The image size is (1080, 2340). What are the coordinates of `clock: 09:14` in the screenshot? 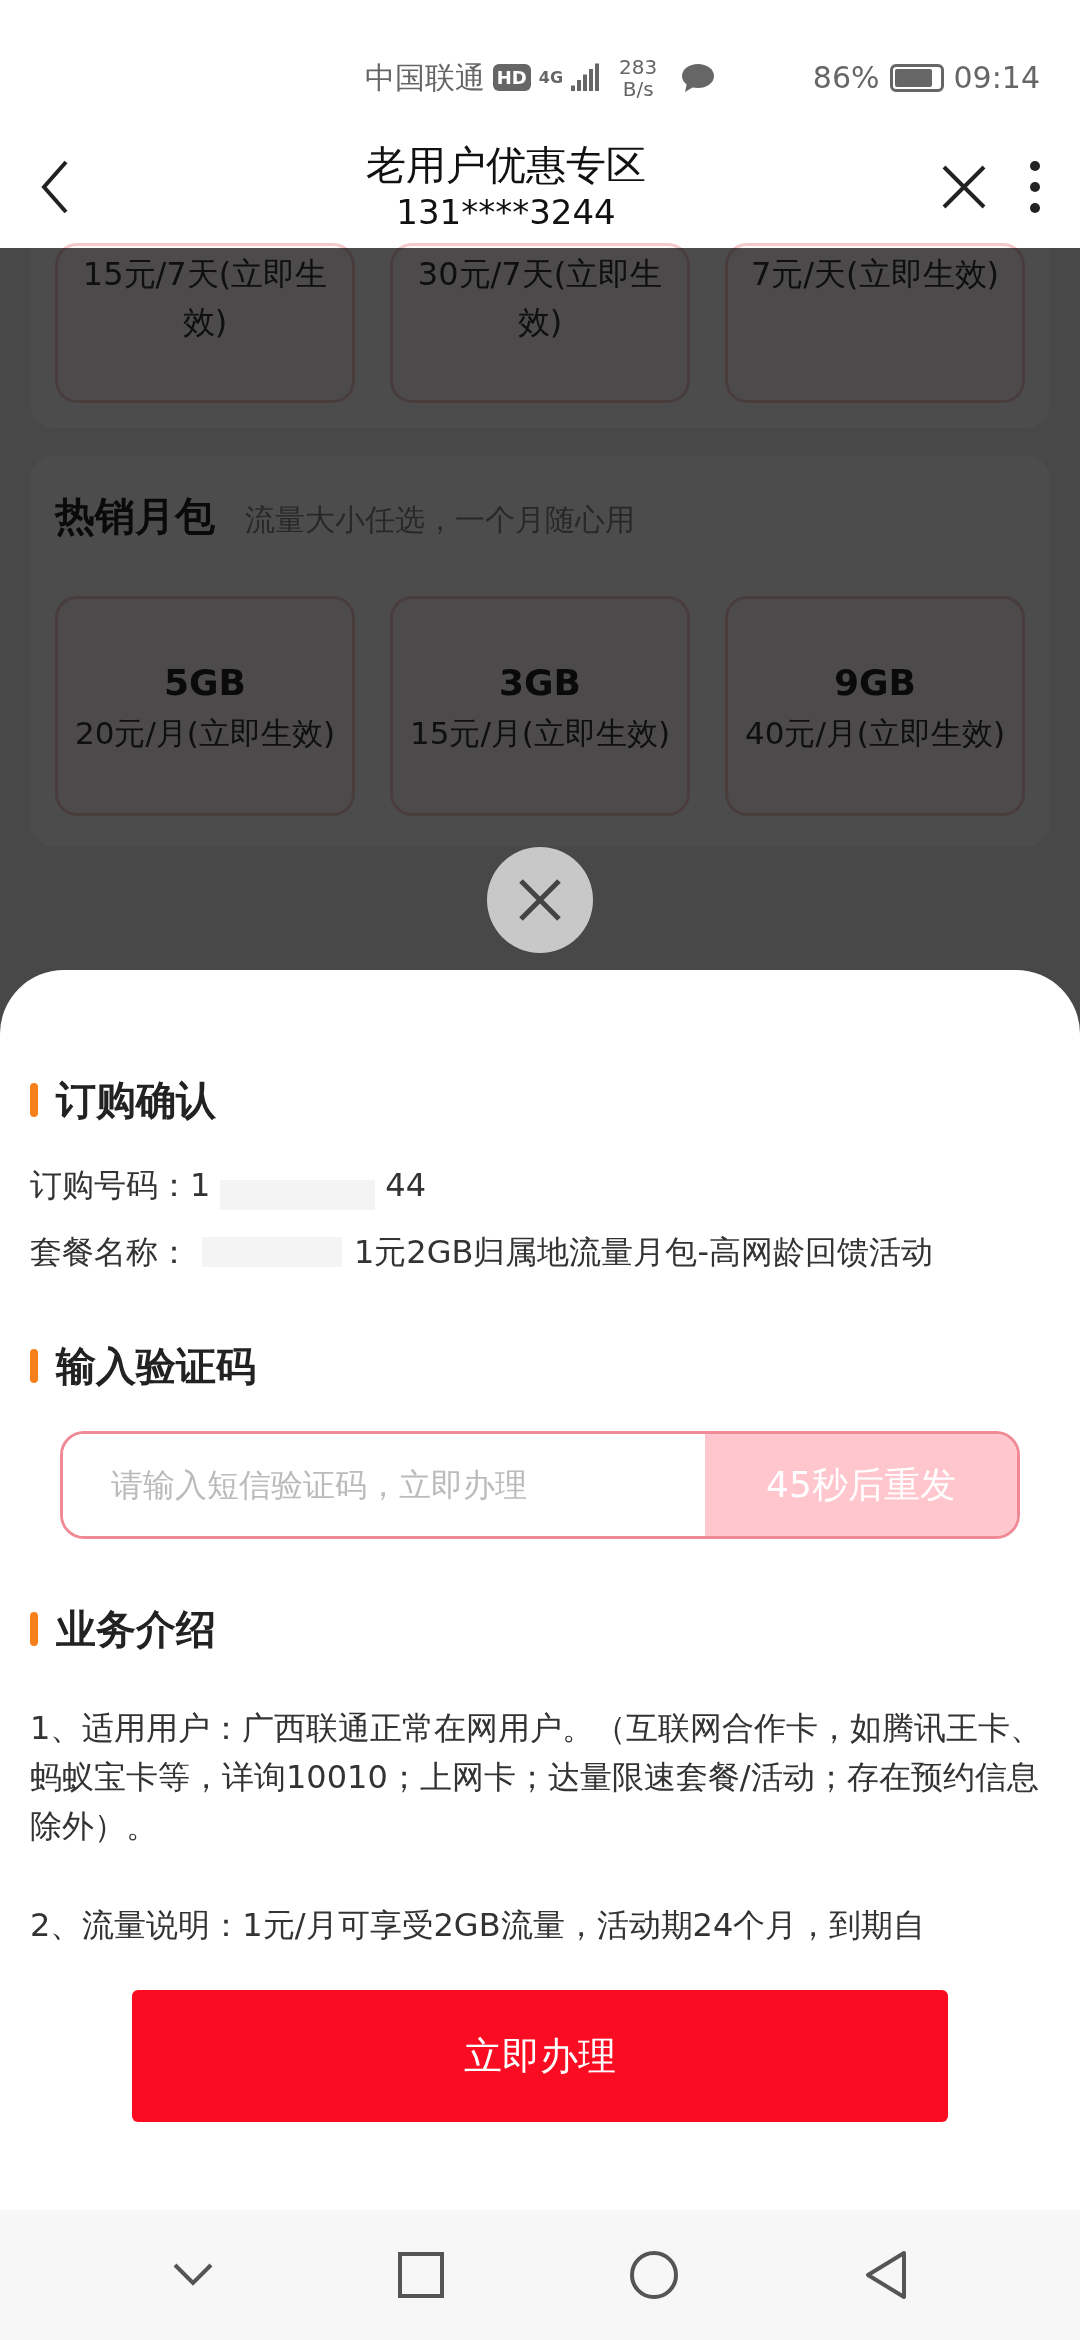 It's located at (996, 78).